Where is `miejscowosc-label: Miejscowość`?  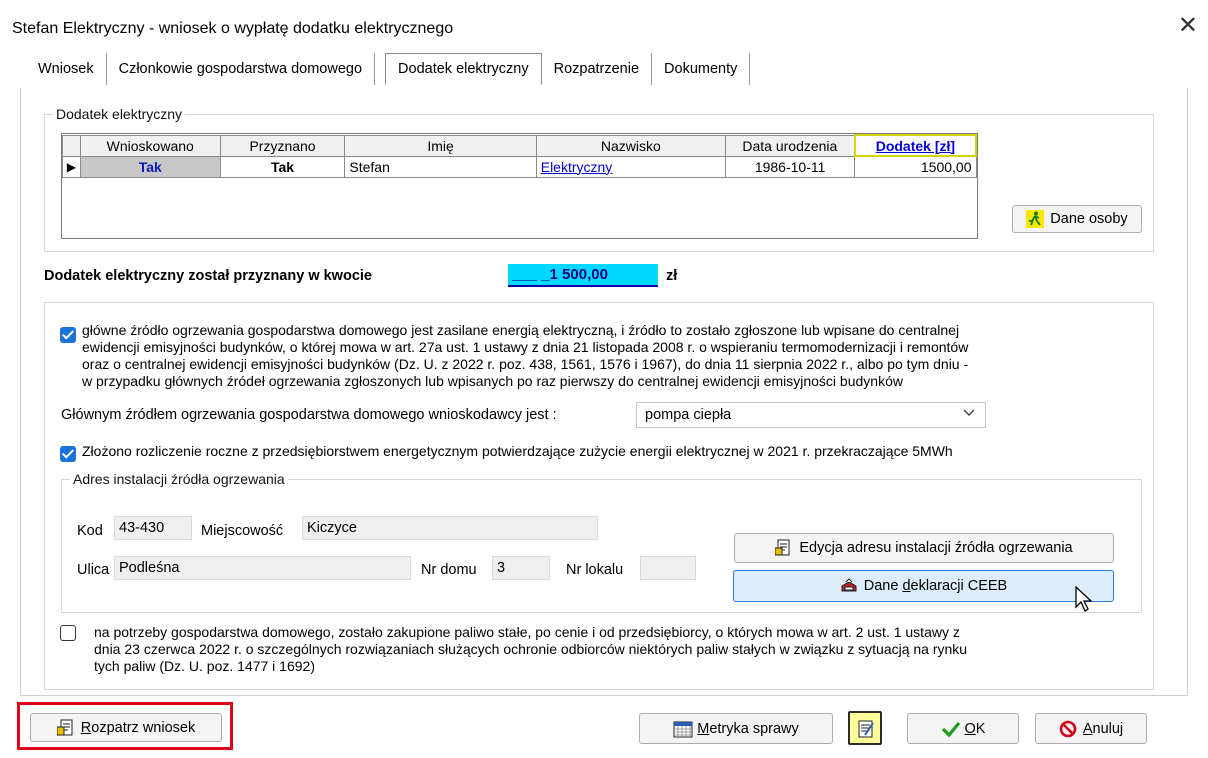 miejscowosc-label: Miejscowość is located at coordinates (242, 531).